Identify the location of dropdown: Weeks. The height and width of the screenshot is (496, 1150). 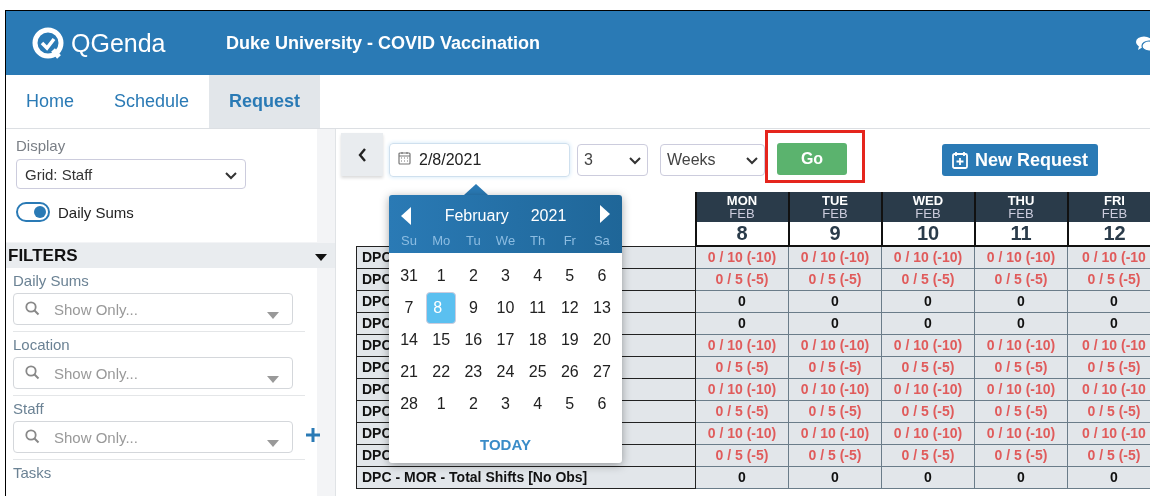
(712, 160).